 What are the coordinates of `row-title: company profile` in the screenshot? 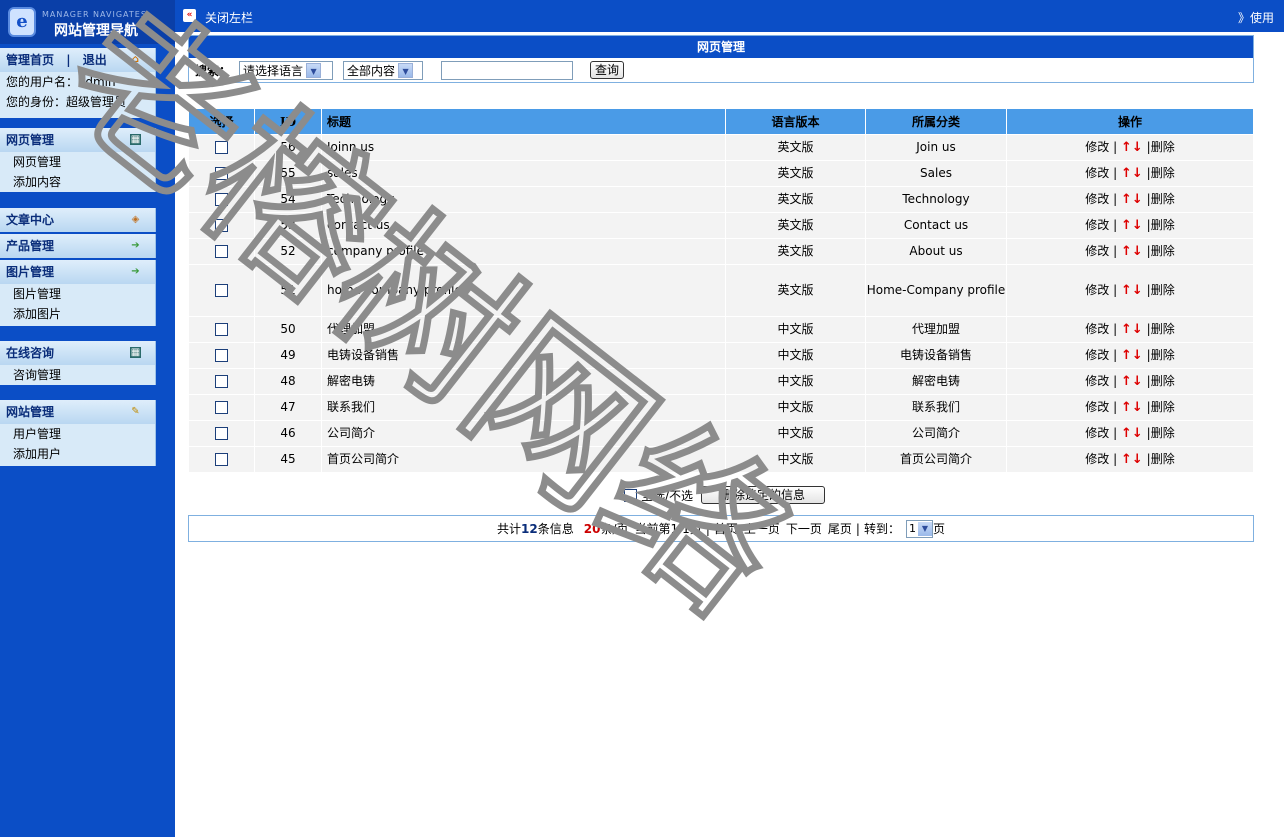 It's located at (523, 251).